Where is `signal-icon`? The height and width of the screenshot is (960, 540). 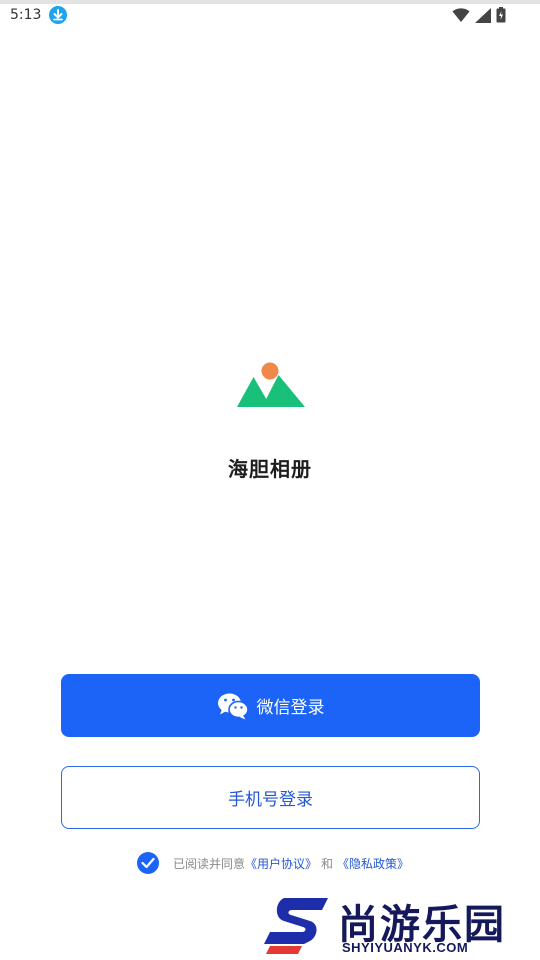 signal-icon is located at coordinates (483, 17).